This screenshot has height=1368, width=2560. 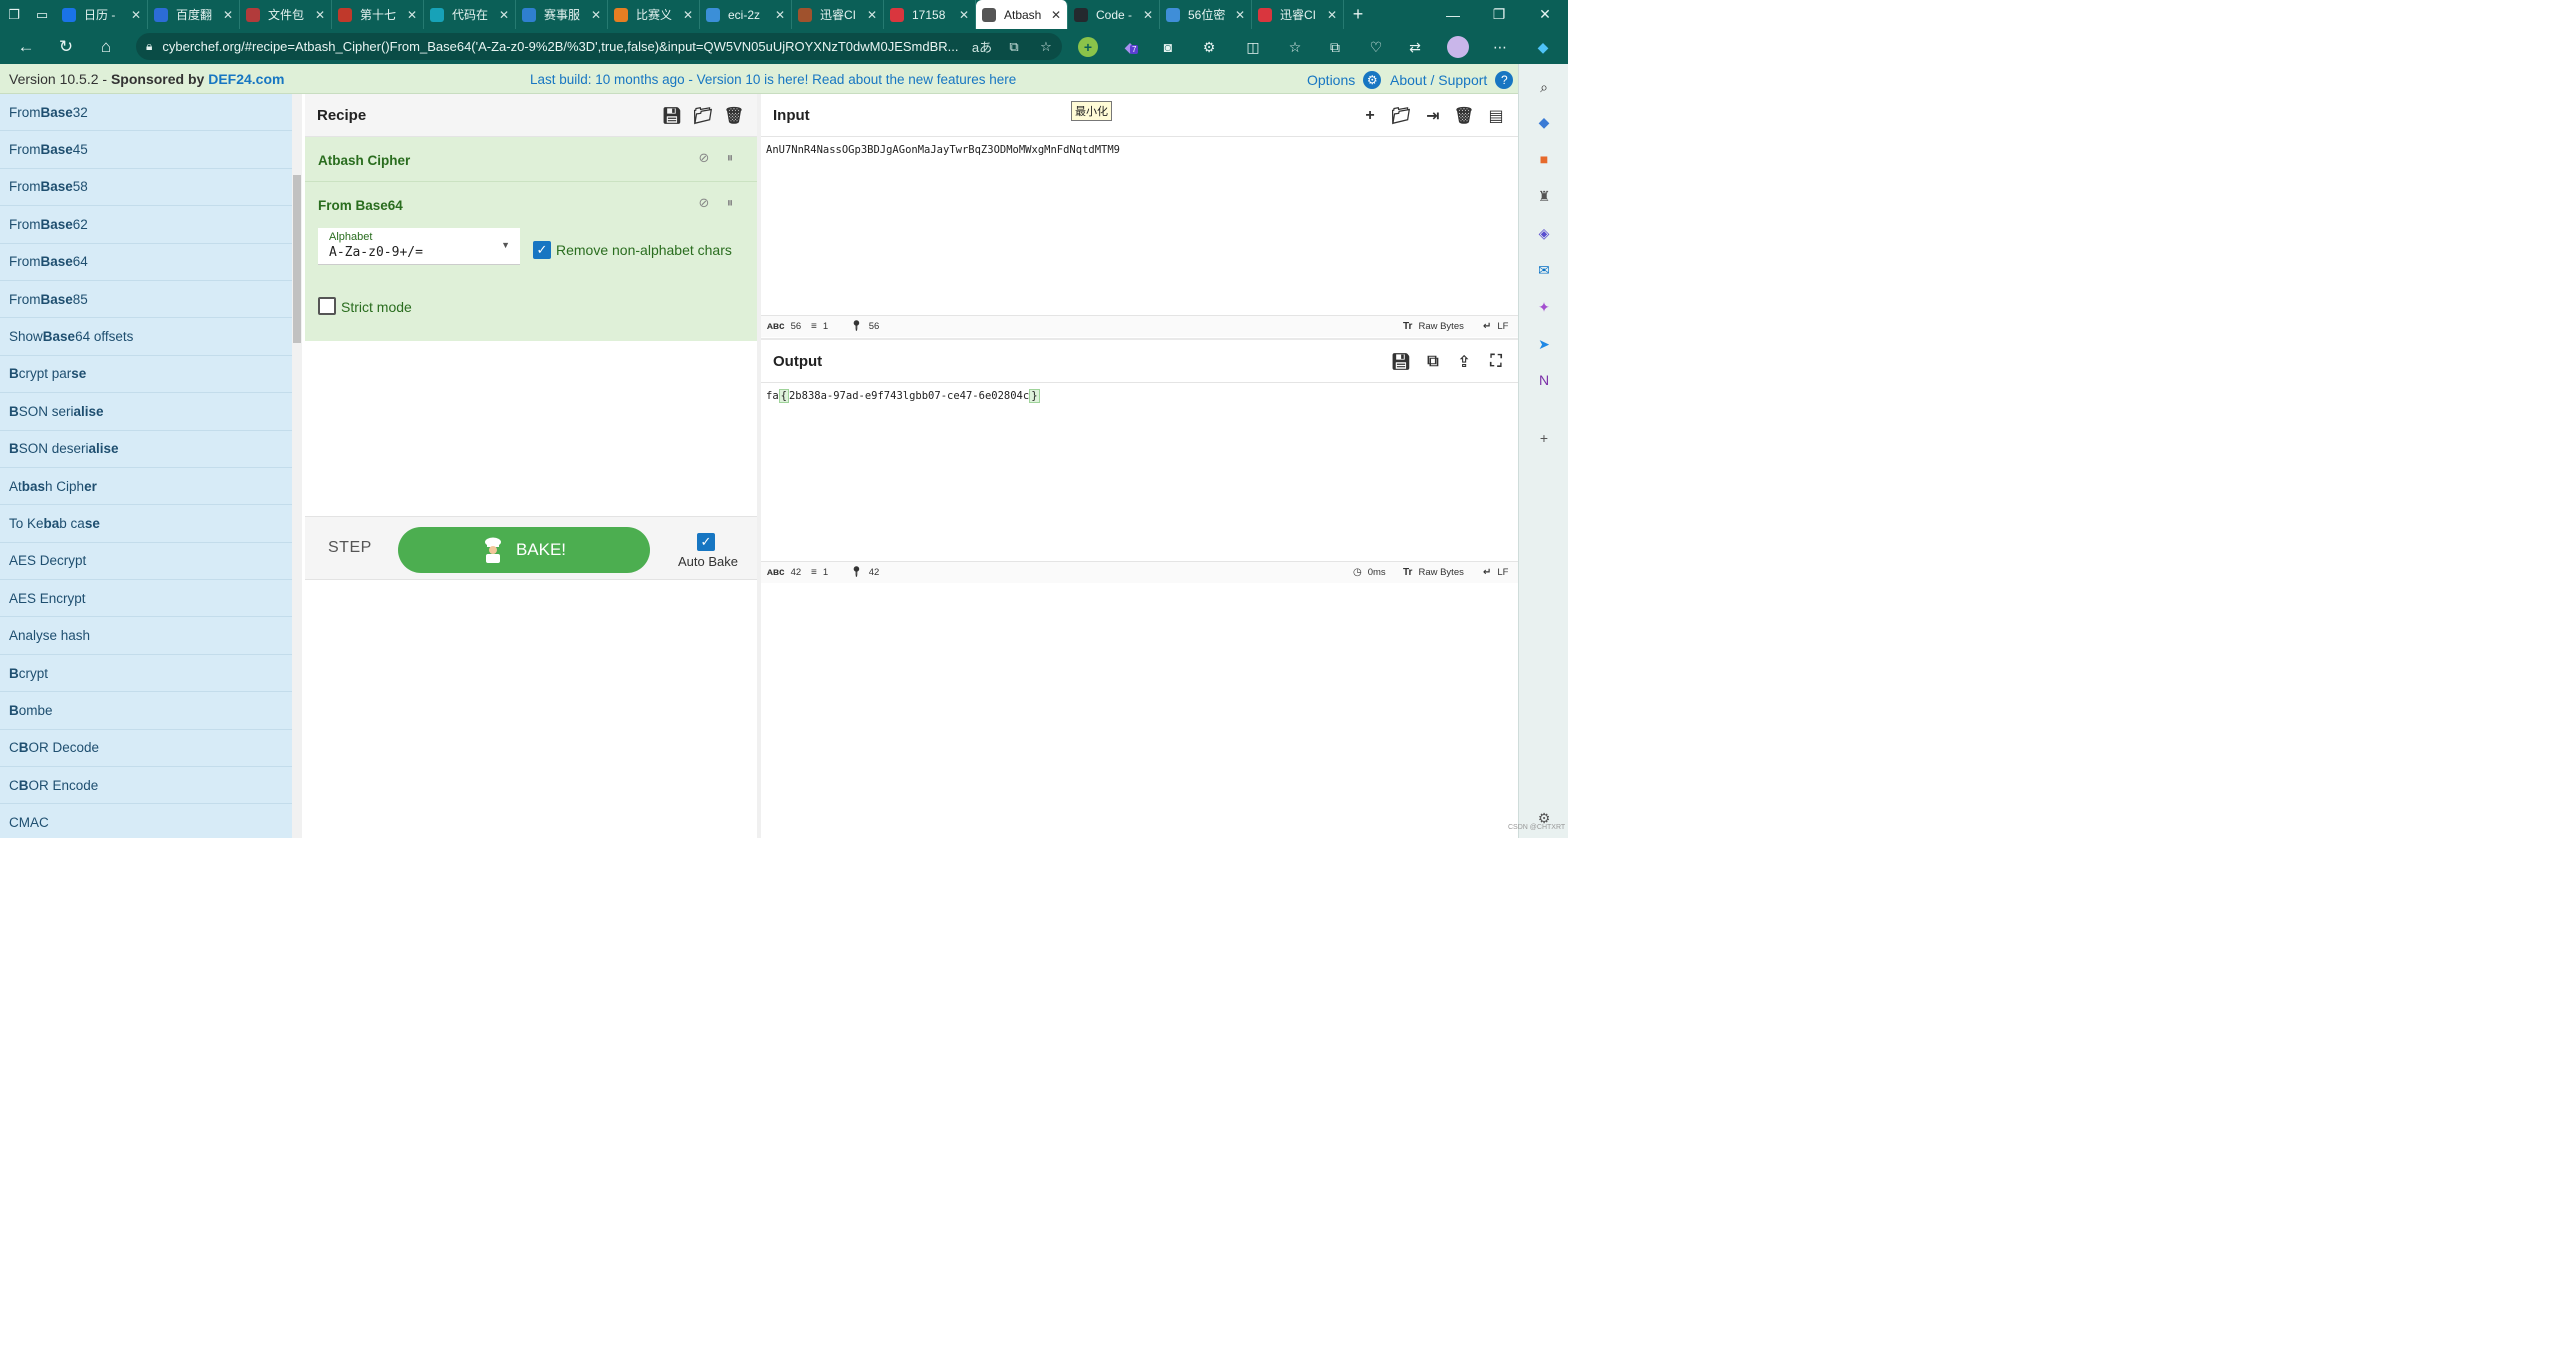 What do you see at coordinates (286, 14) in the screenshot?
I see `browser-tab: 文件包 ✕` at bounding box center [286, 14].